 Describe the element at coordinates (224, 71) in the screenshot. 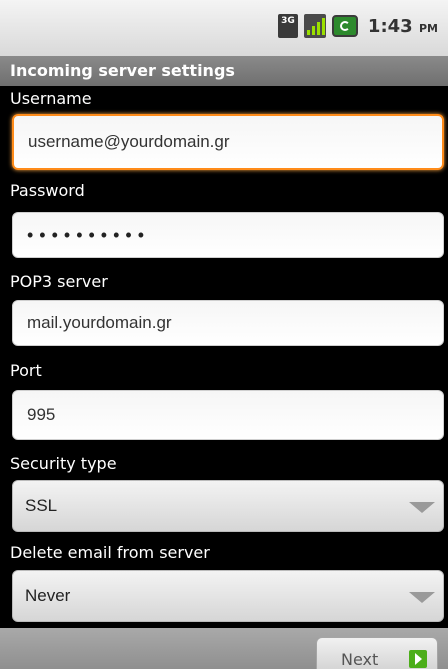

I see `page-title: Incoming server settings` at that location.